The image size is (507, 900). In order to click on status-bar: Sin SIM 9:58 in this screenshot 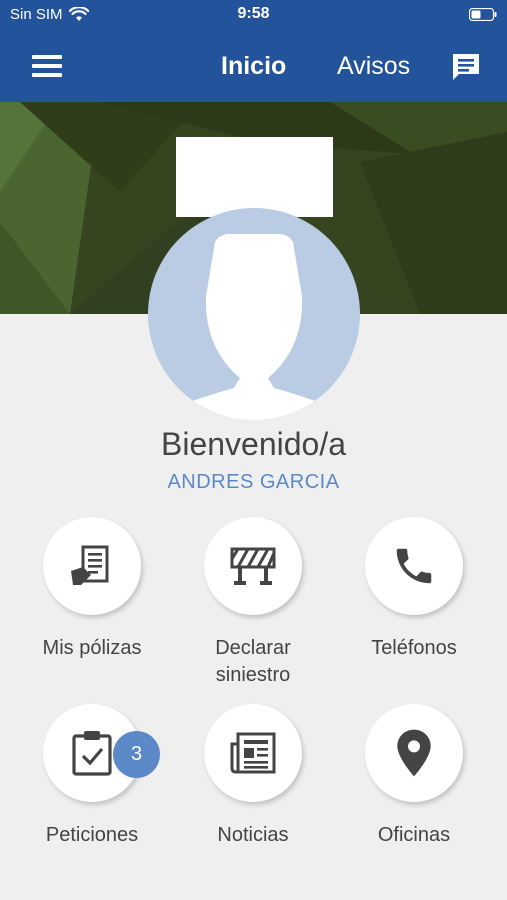, I will do `click(253, 15)`.